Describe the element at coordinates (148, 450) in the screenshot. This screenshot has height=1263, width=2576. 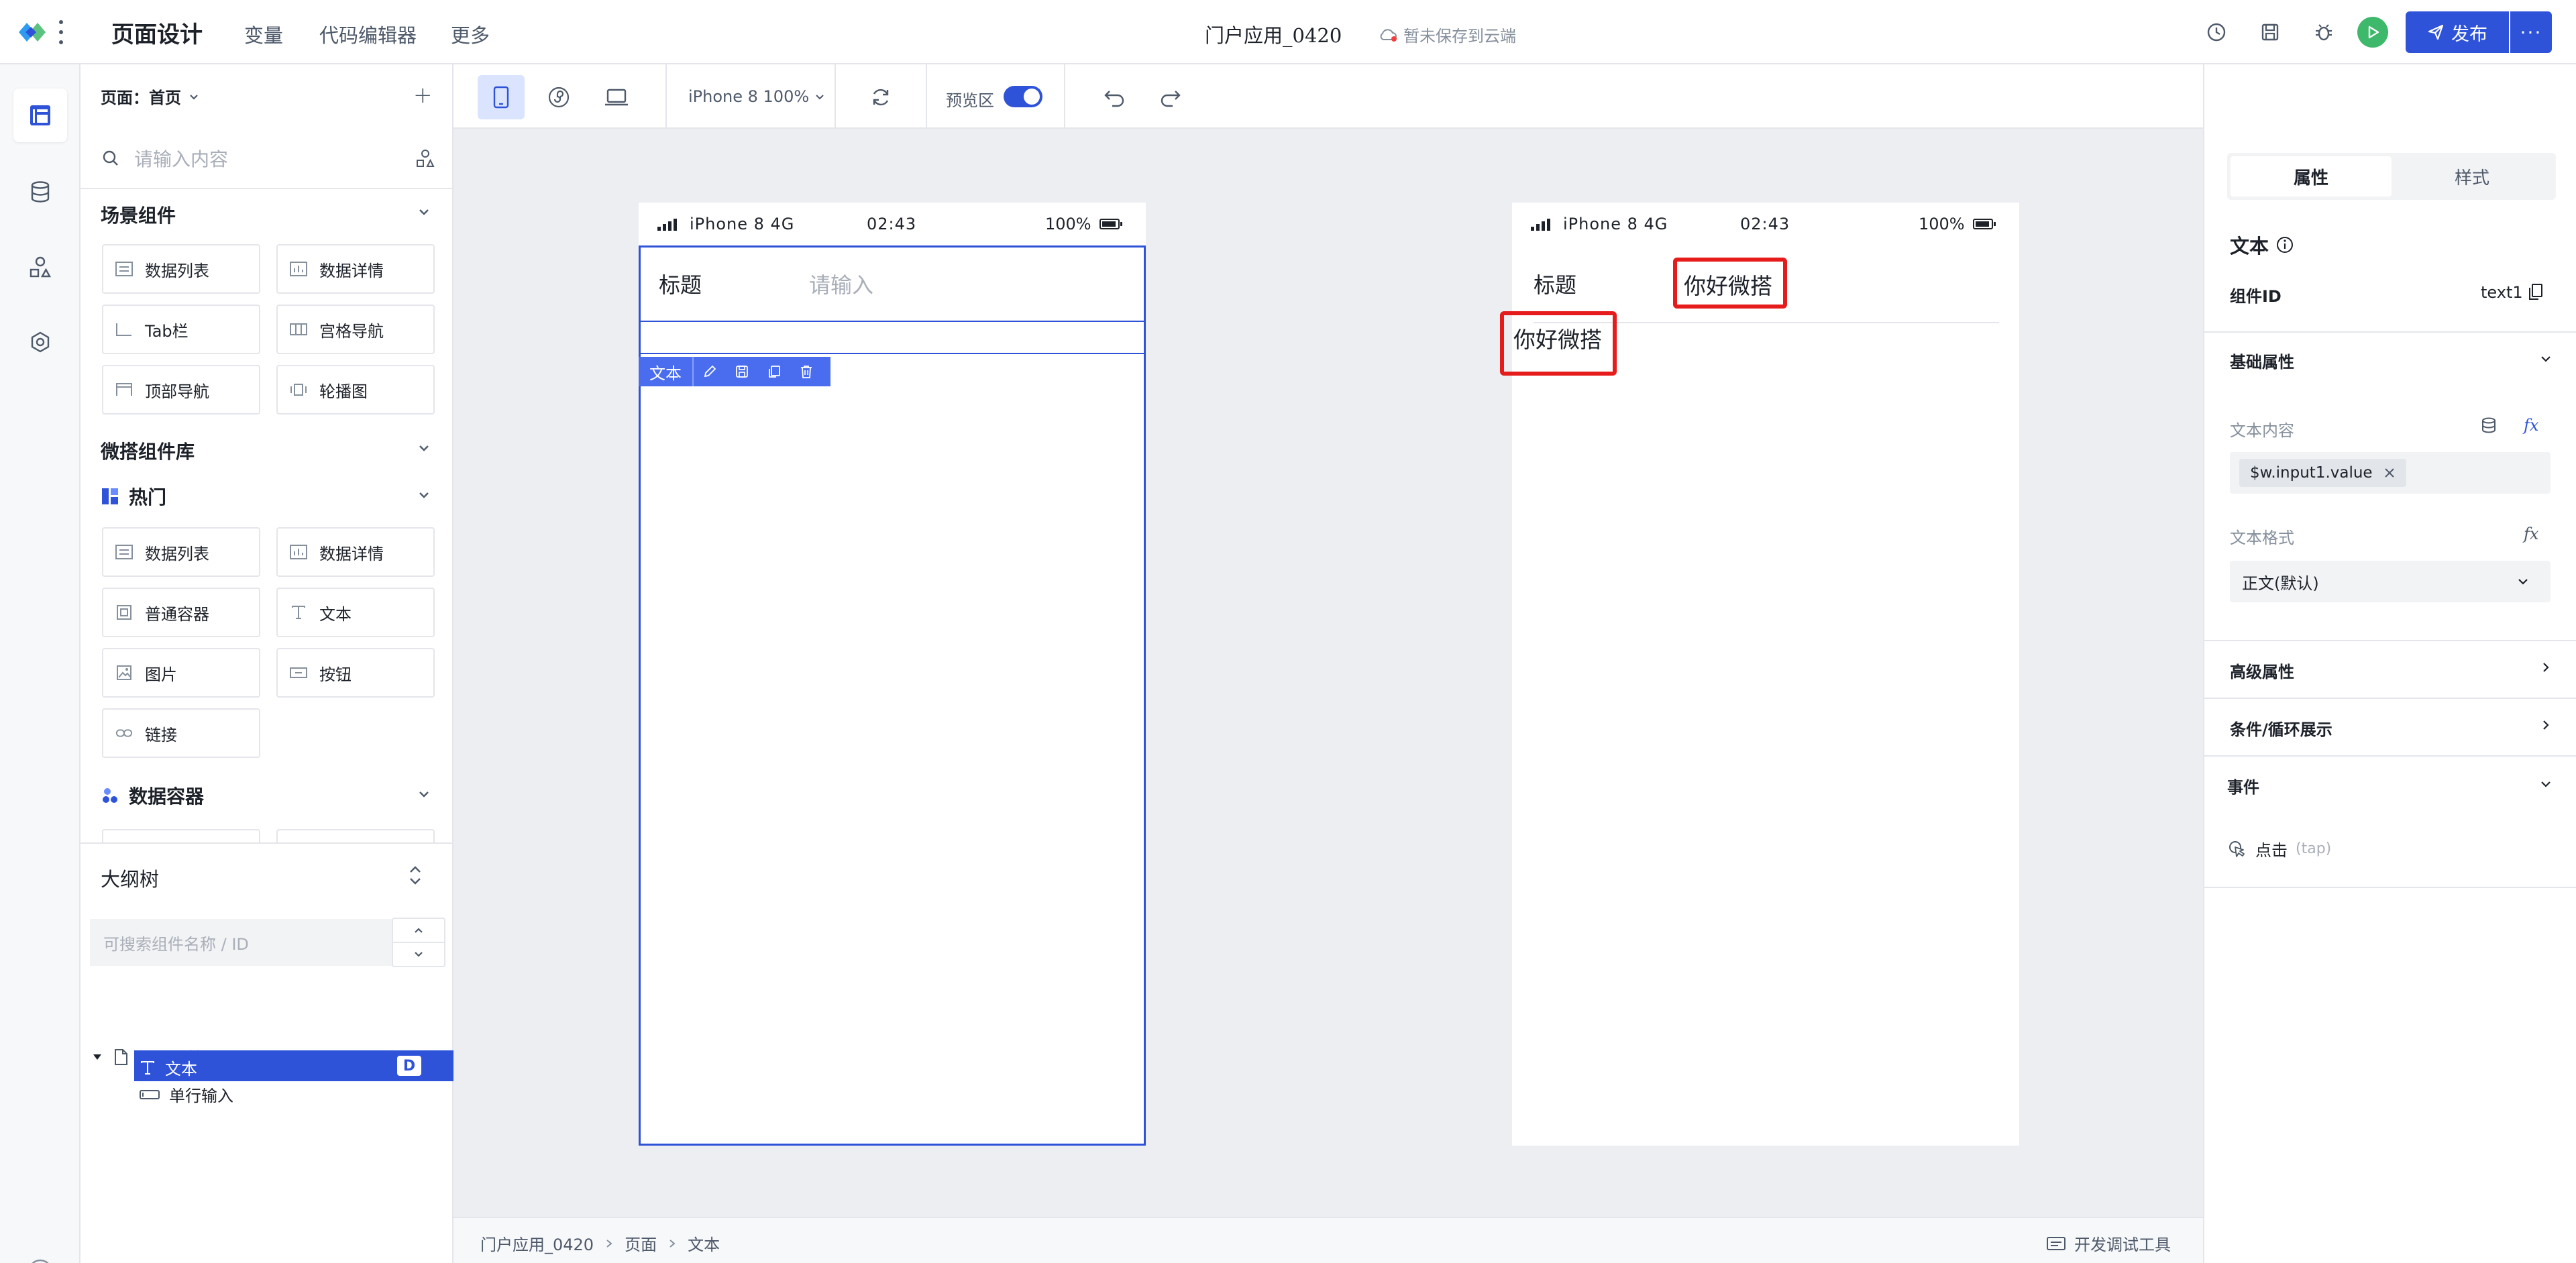
I see `section-weda-library: 微搭组件库` at that location.